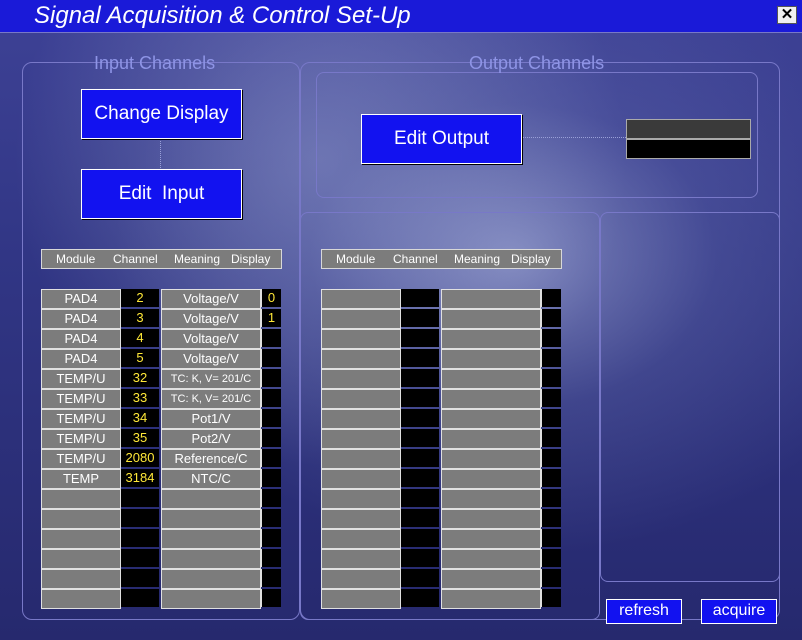  What do you see at coordinates (739, 611) in the screenshot?
I see `acquire-button: acquire` at bounding box center [739, 611].